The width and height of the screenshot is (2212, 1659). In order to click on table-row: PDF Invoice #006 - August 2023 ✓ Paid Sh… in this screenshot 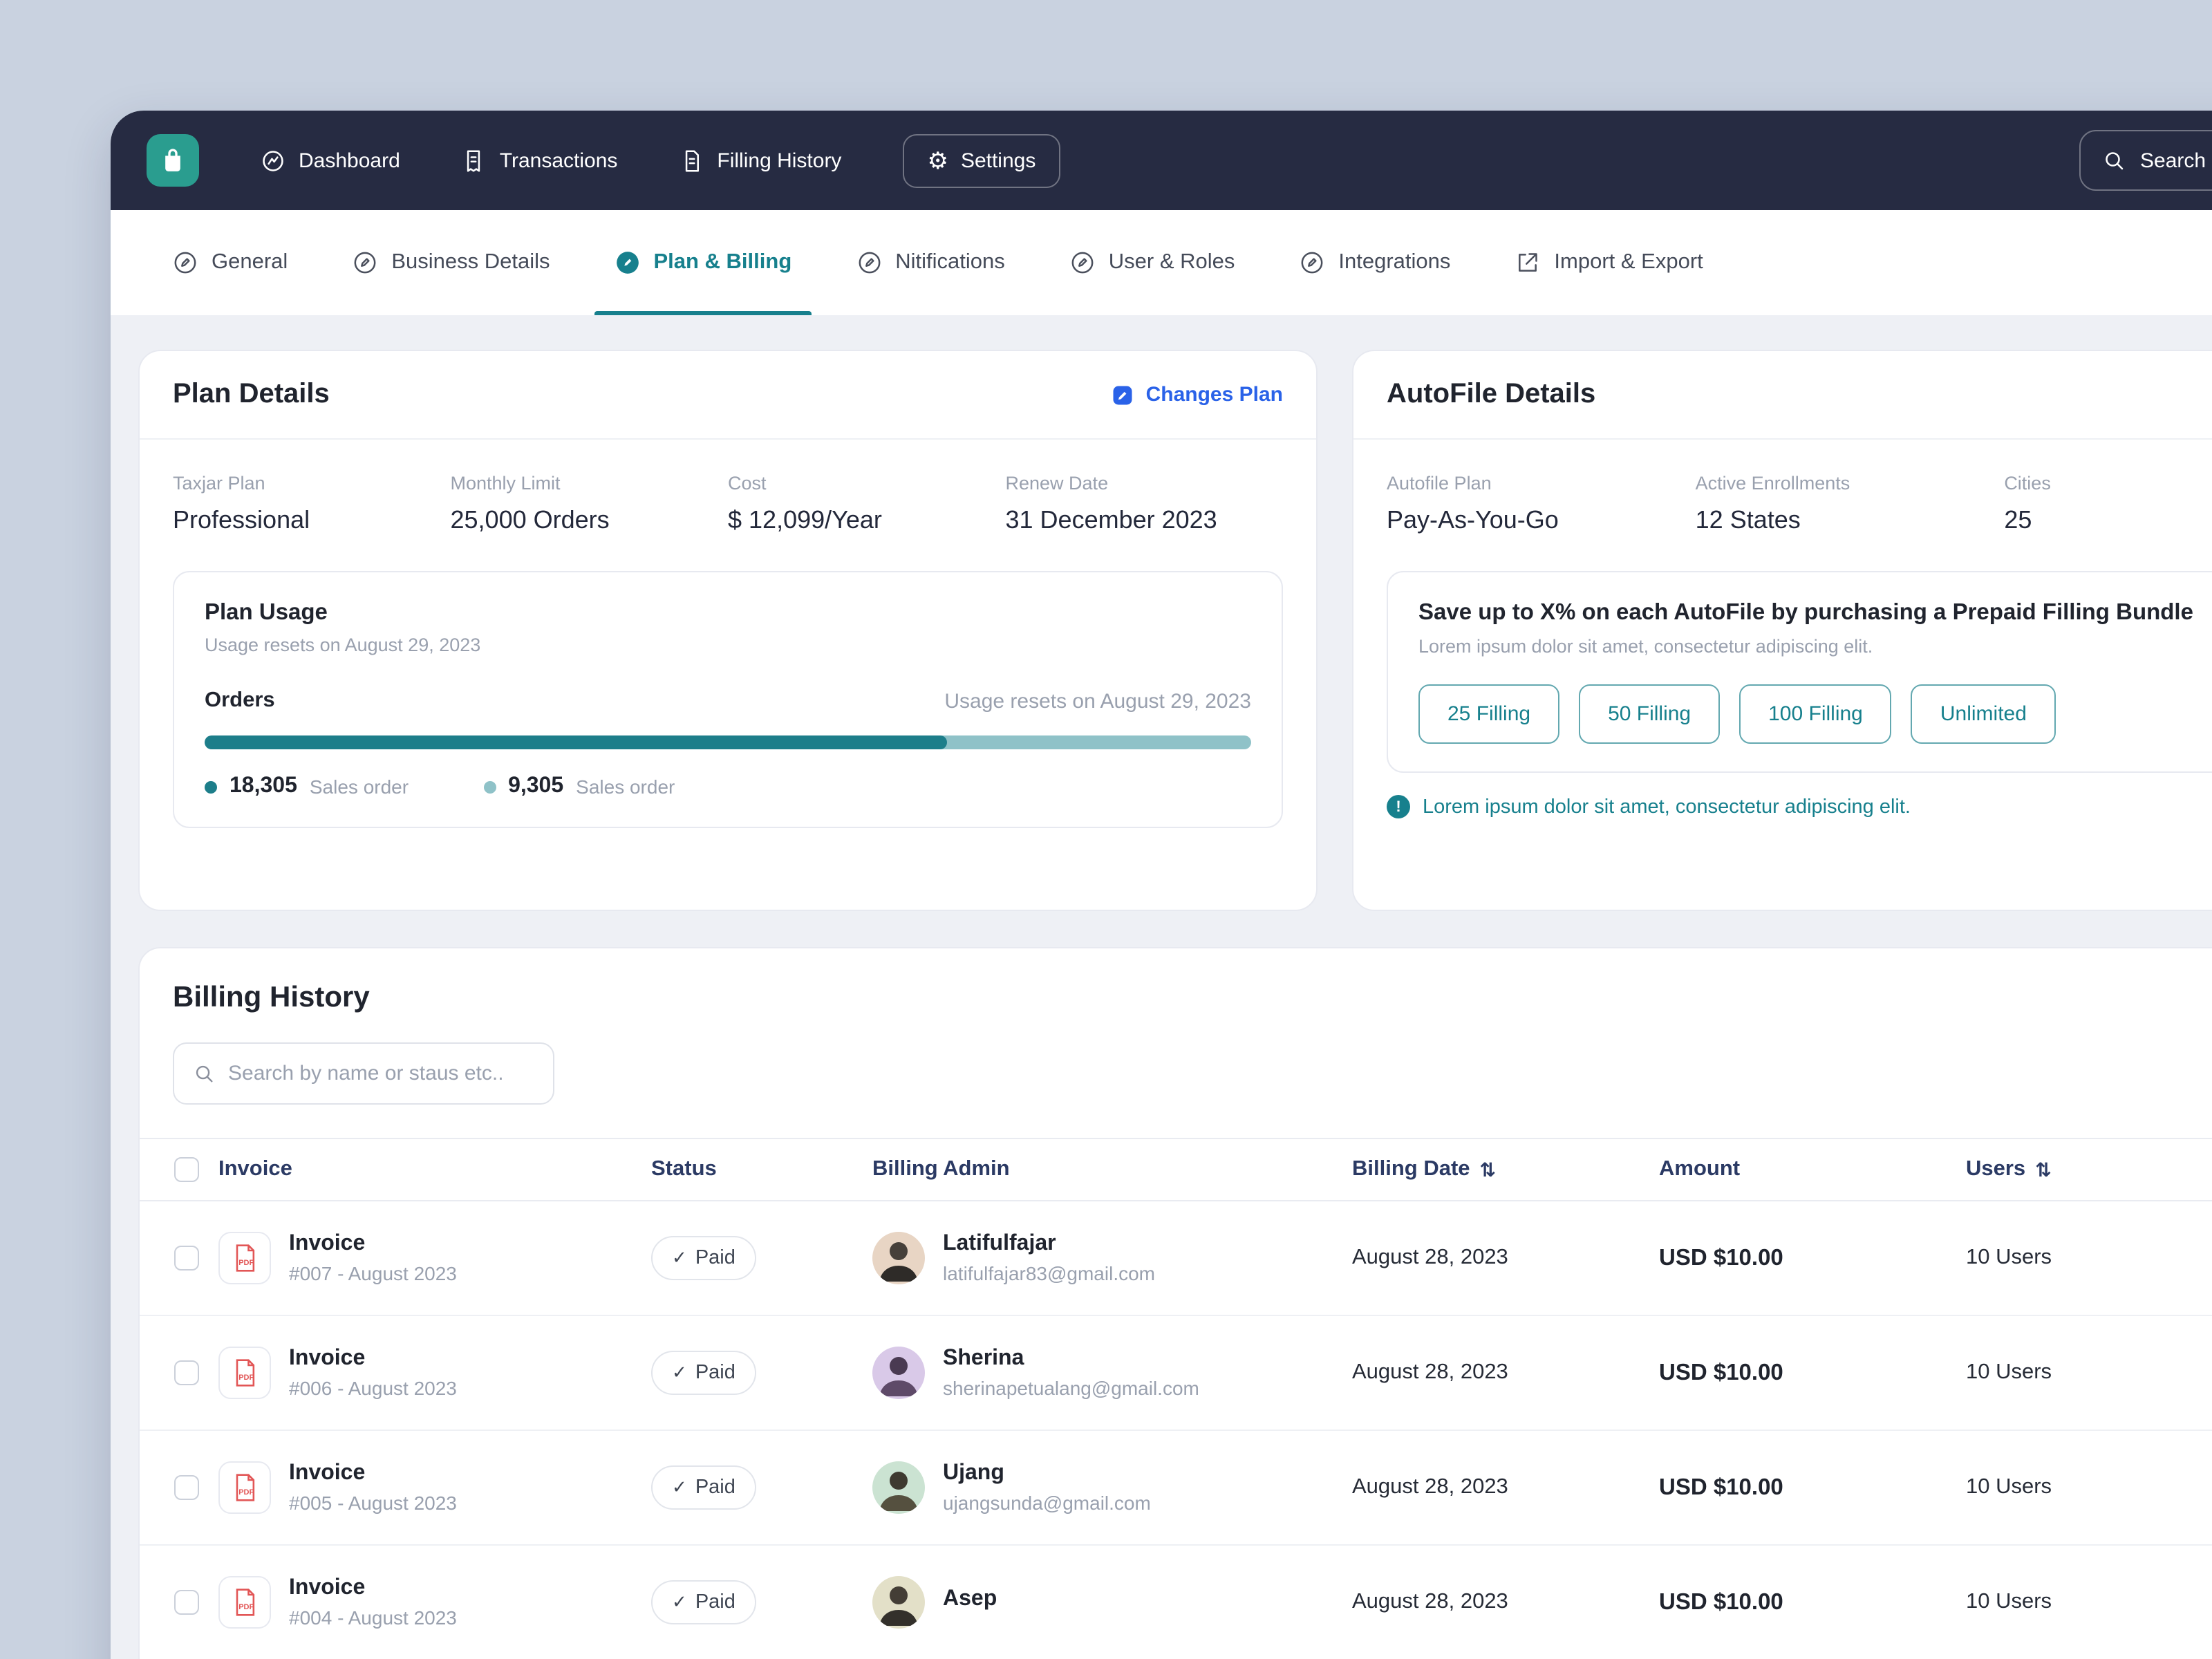, I will do `click(1176, 1373)`.